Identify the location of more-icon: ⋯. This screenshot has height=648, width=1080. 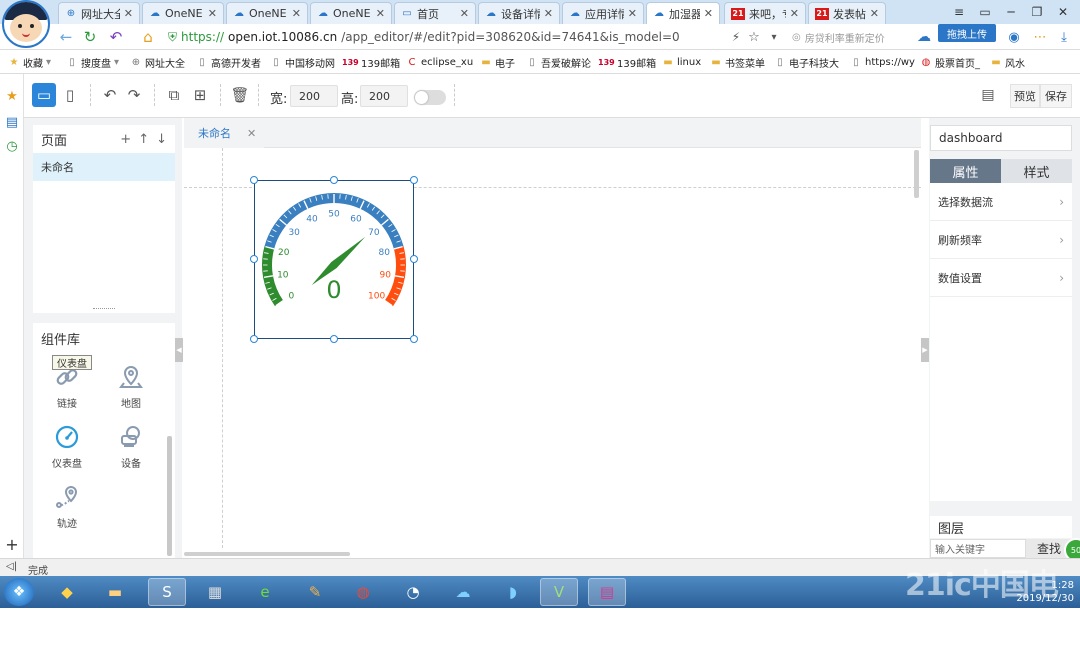
(1040, 37).